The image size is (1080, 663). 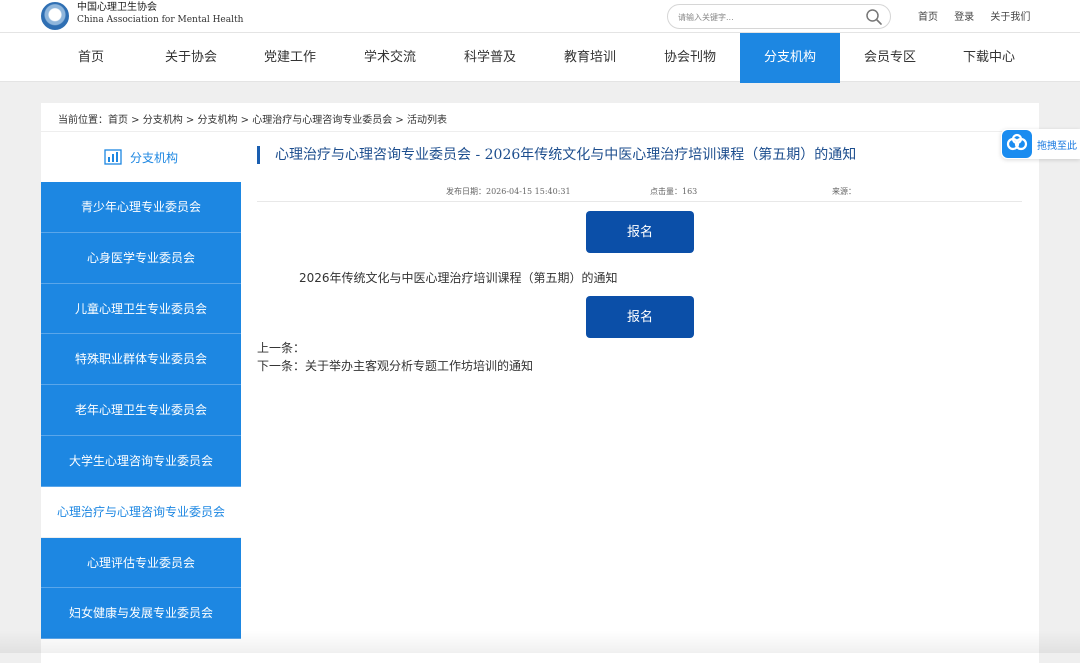 What do you see at coordinates (1017, 144) in the screenshot?
I see `cloud-upload-icon` at bounding box center [1017, 144].